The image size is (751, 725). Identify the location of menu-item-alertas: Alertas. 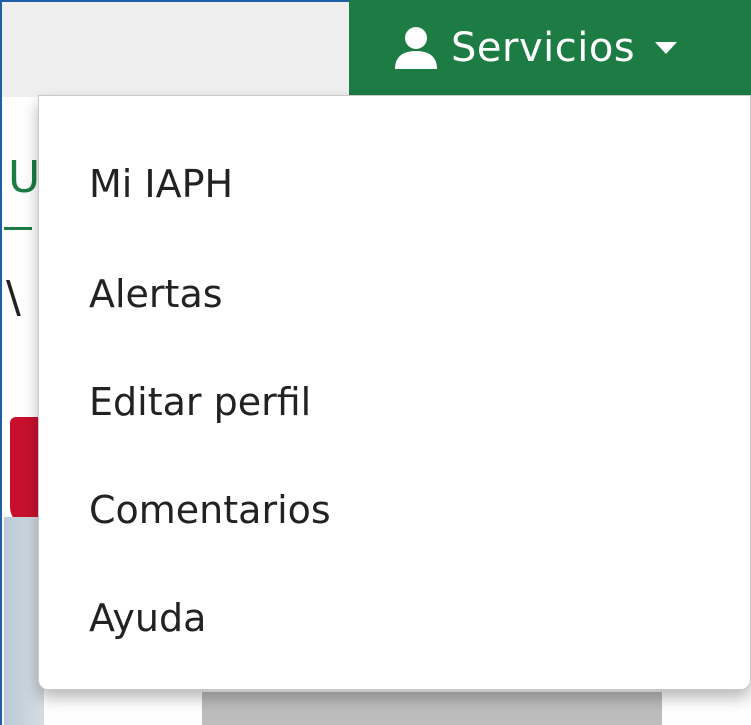
(156, 294).